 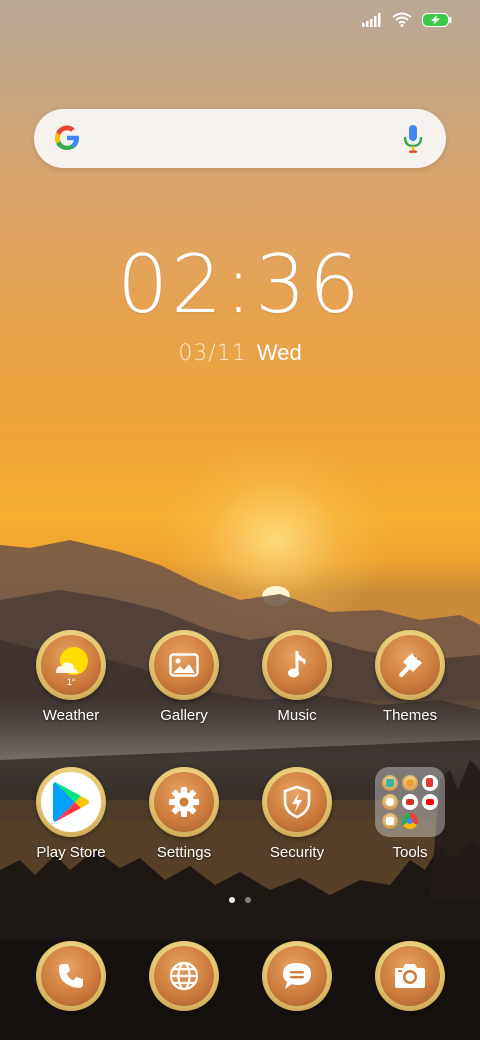 What do you see at coordinates (184, 665) in the screenshot?
I see `image-icon` at bounding box center [184, 665].